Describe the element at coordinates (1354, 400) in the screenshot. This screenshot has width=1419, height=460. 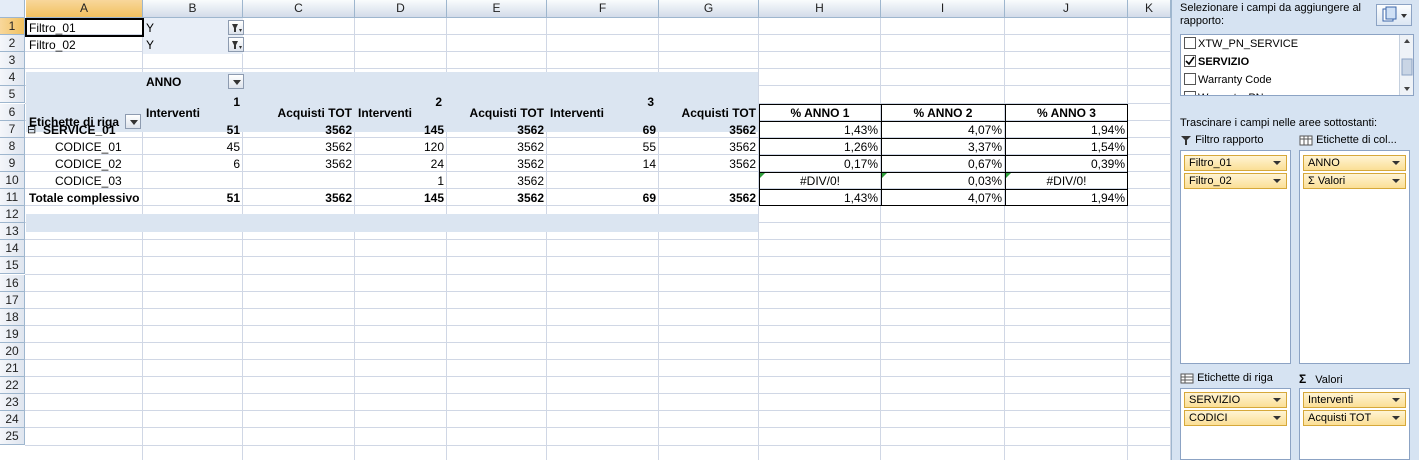
I see `value-pill-1: Interventi` at that location.